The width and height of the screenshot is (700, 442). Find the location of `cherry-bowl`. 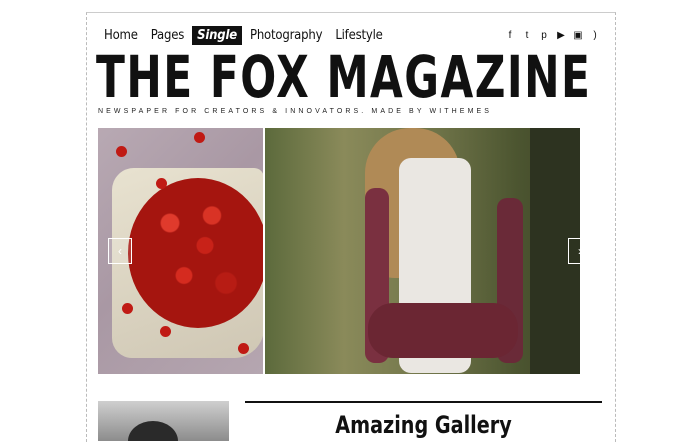

cherry-bowl is located at coordinates (195, 253).